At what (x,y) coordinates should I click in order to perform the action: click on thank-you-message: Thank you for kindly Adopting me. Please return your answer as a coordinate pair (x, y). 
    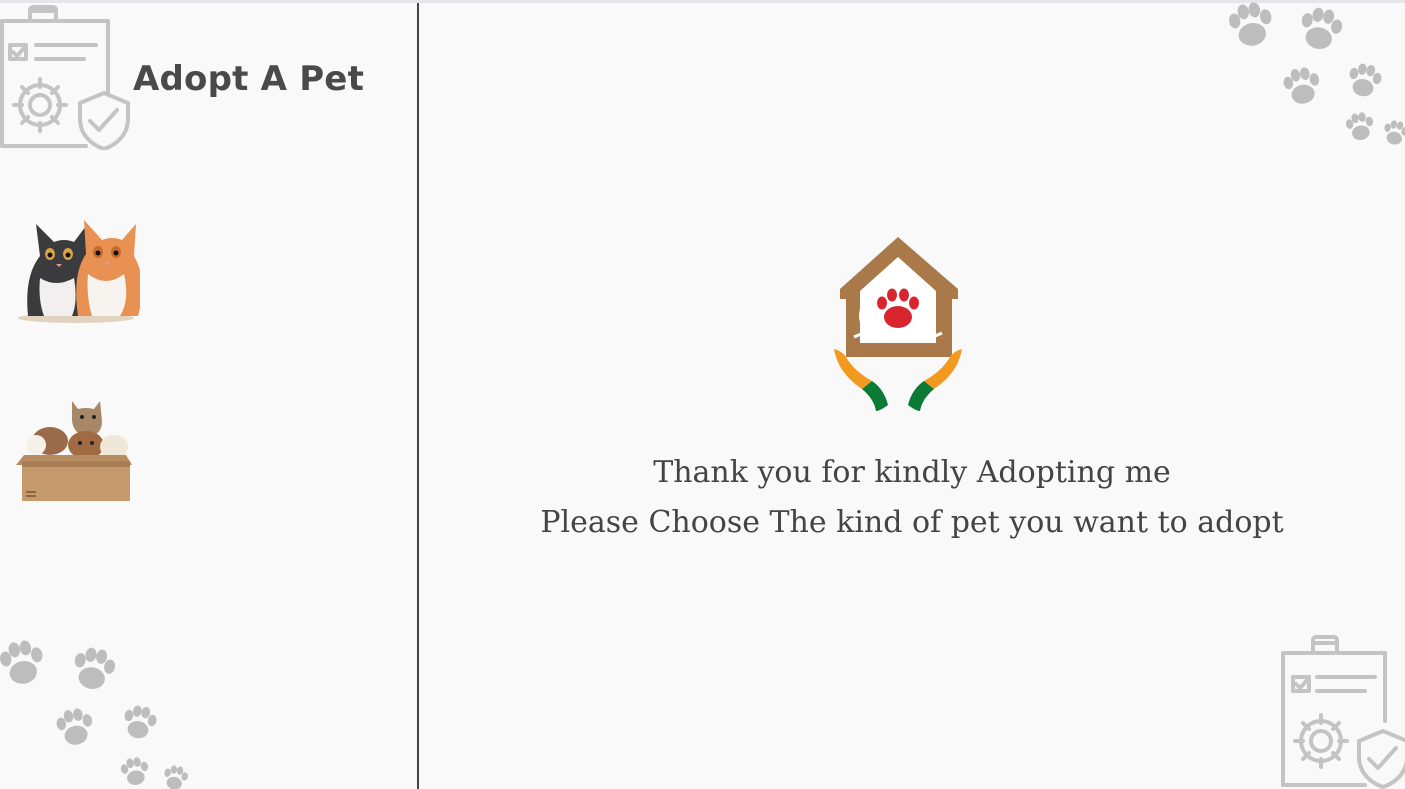
    Looking at the image, I should click on (912, 472).